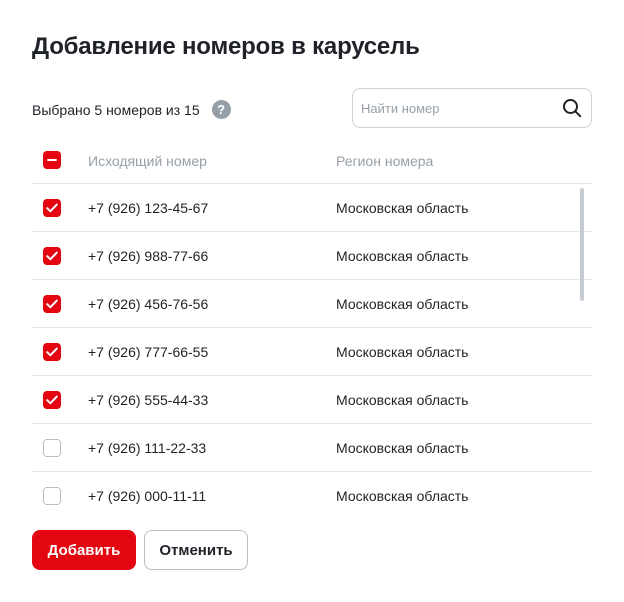  I want to click on search-box, so click(472, 108).